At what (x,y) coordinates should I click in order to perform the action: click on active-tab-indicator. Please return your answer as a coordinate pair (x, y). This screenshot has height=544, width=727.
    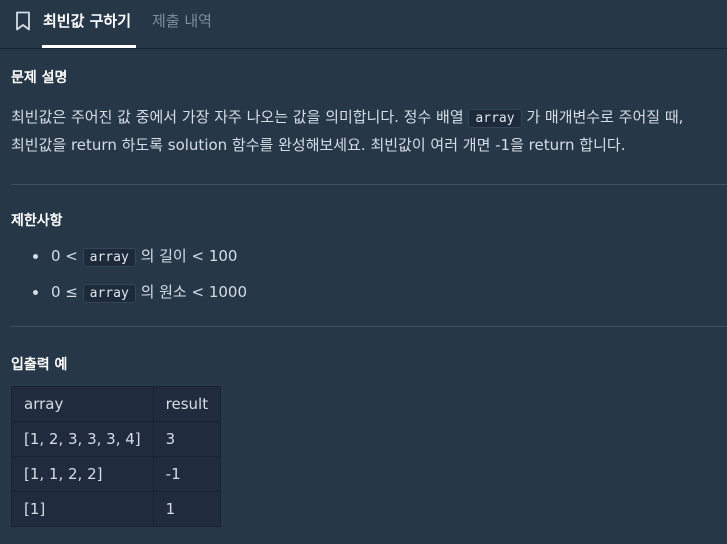
    Looking at the image, I should click on (89, 46).